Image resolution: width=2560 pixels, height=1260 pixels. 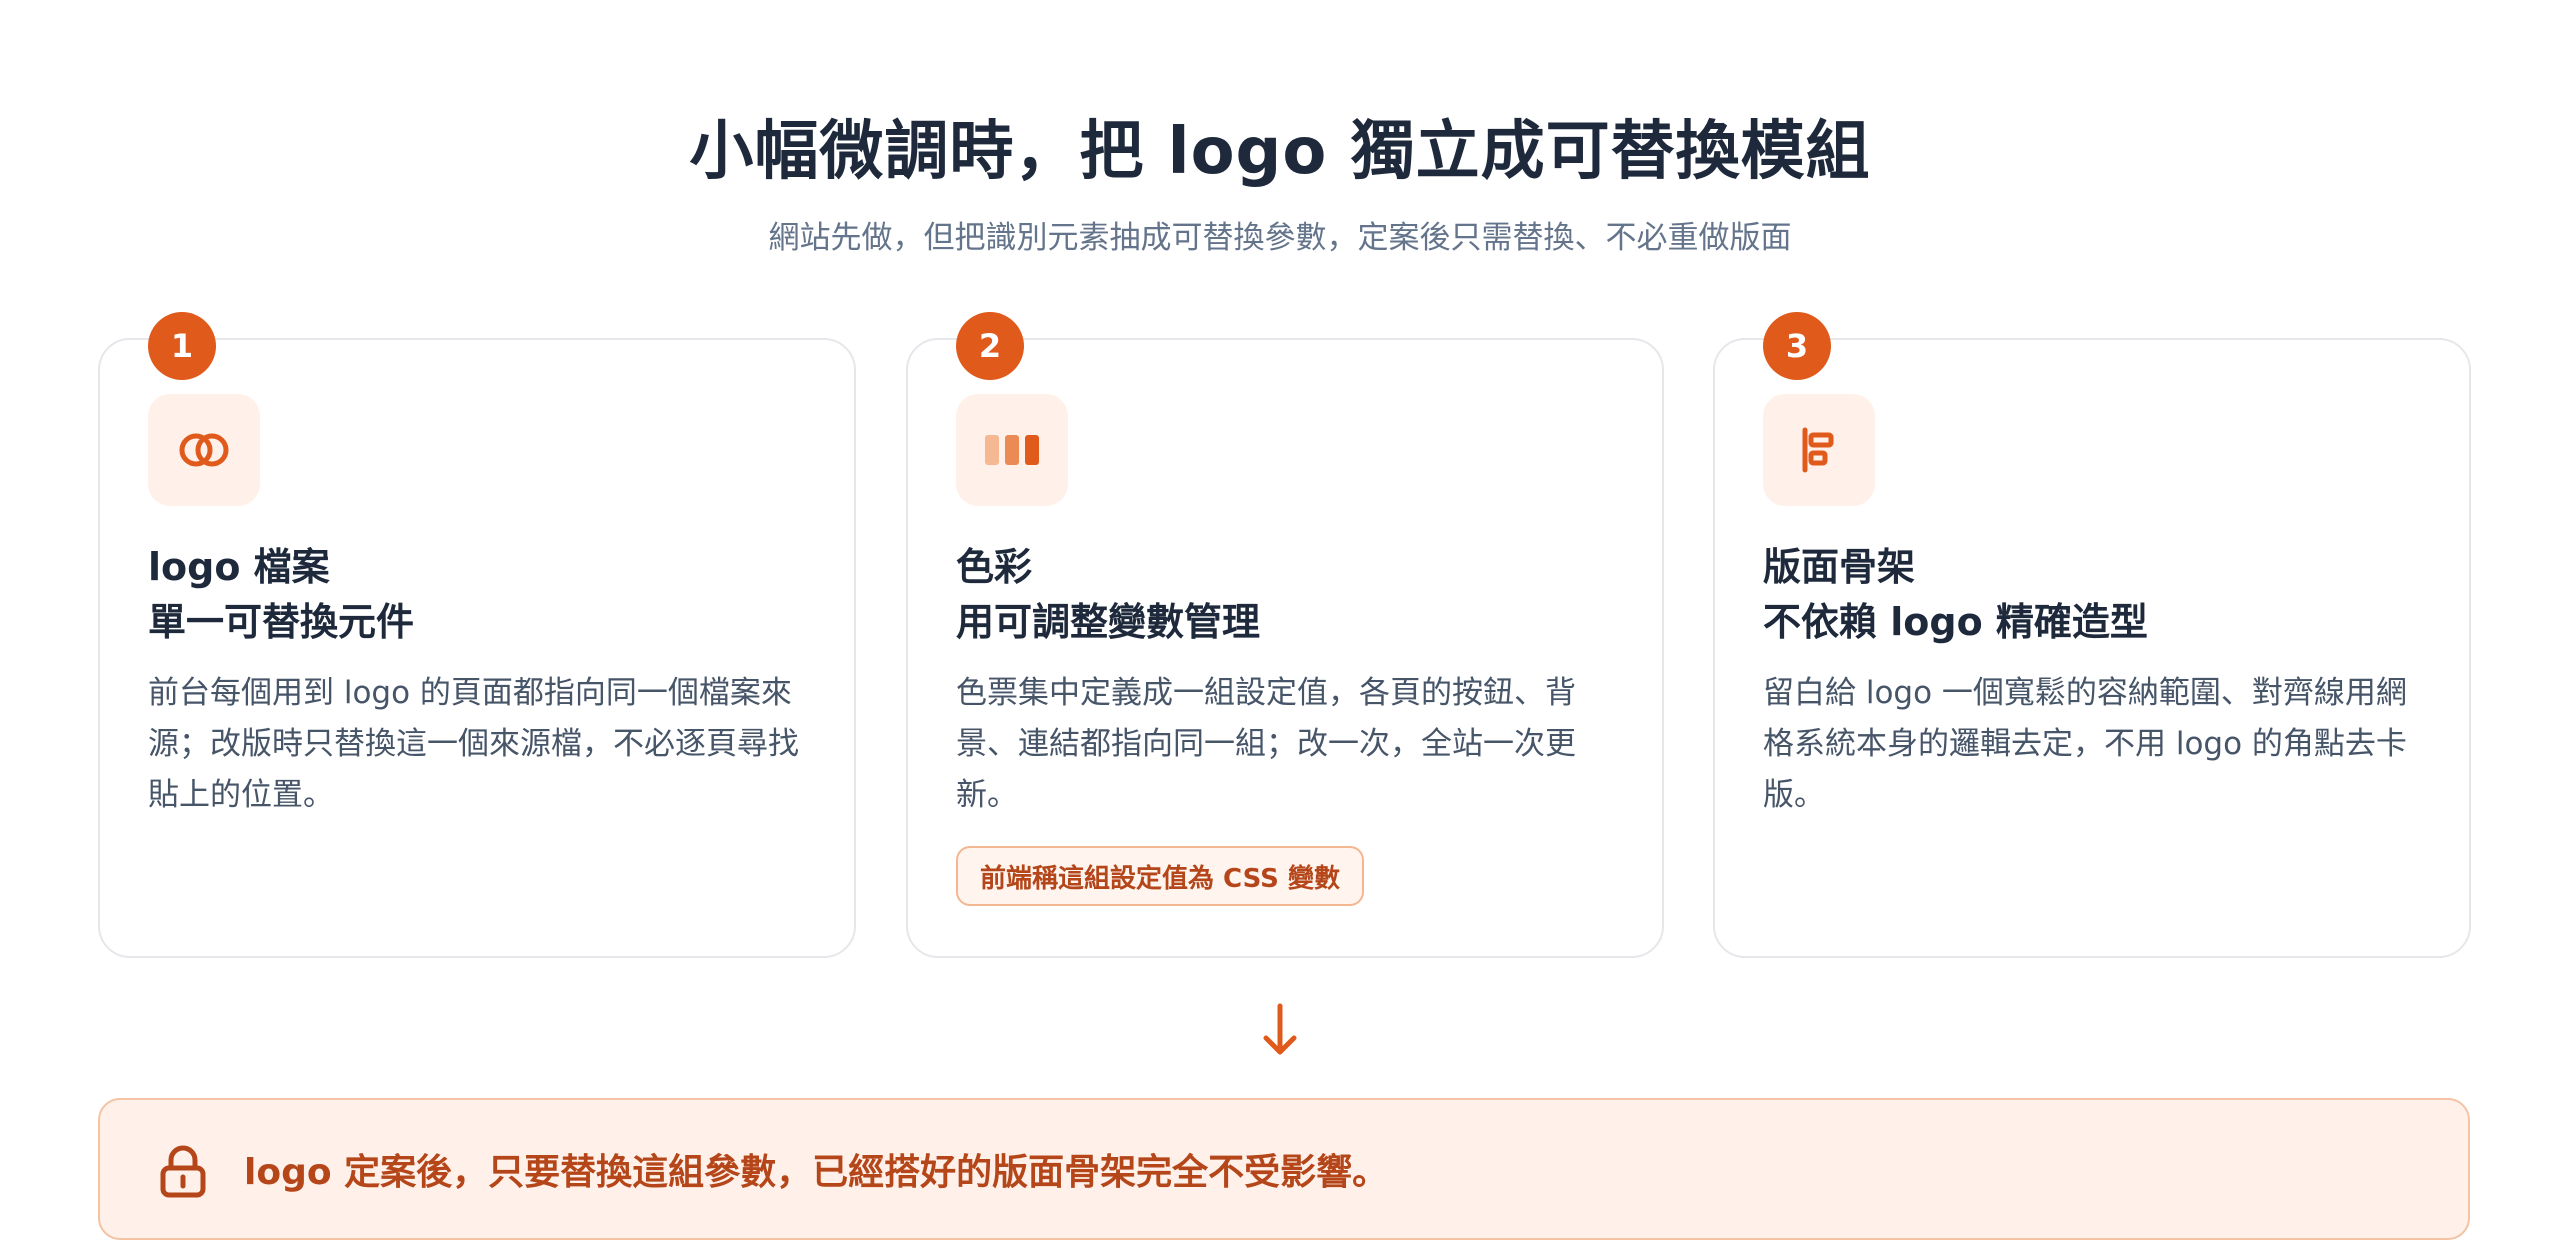 What do you see at coordinates (183, 1171) in the screenshot?
I see `lock-icon` at bounding box center [183, 1171].